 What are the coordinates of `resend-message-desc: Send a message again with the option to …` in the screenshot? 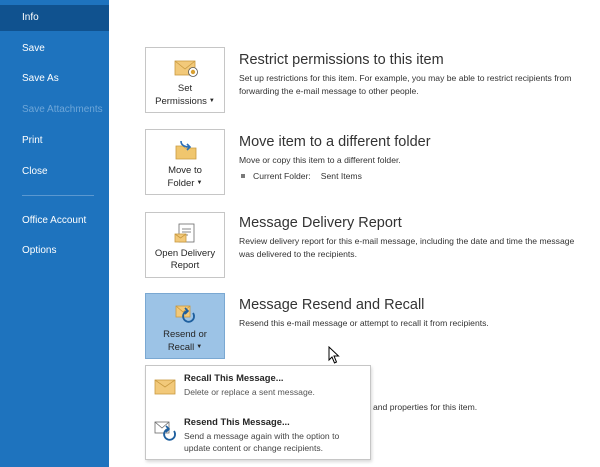 It's located at (262, 442).